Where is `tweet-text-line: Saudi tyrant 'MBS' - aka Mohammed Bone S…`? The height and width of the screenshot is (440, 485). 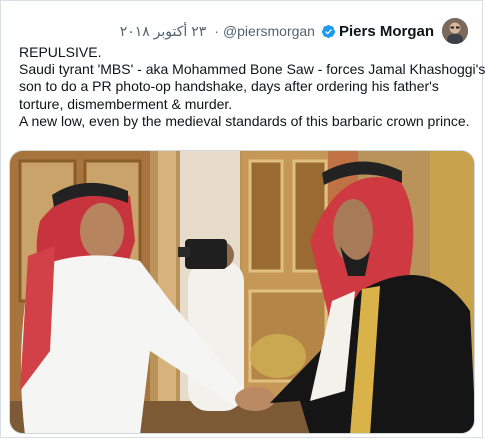 tweet-text-line: Saudi tyrant 'MBS' - aka Mohammed Bone S… is located at coordinates (252, 69).